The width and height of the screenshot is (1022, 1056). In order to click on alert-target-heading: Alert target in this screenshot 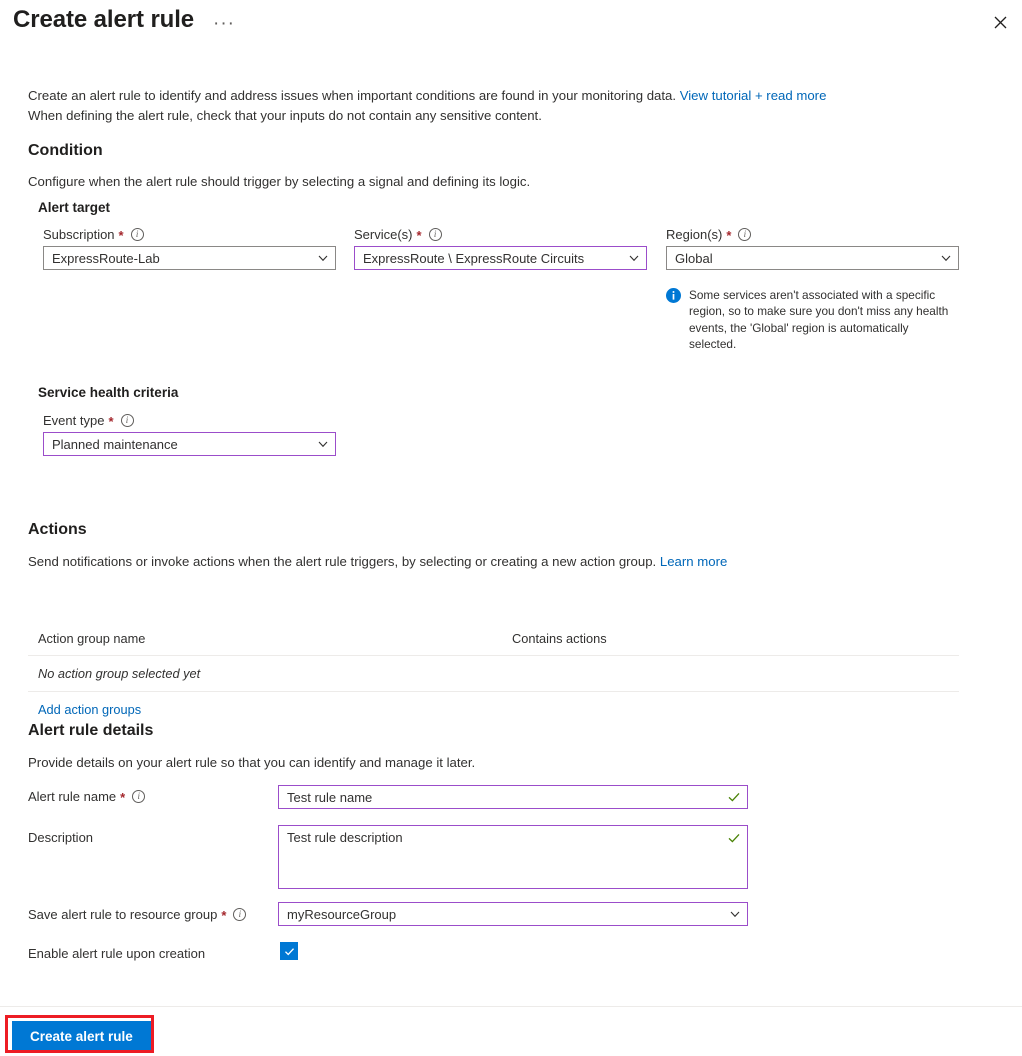, I will do `click(74, 207)`.